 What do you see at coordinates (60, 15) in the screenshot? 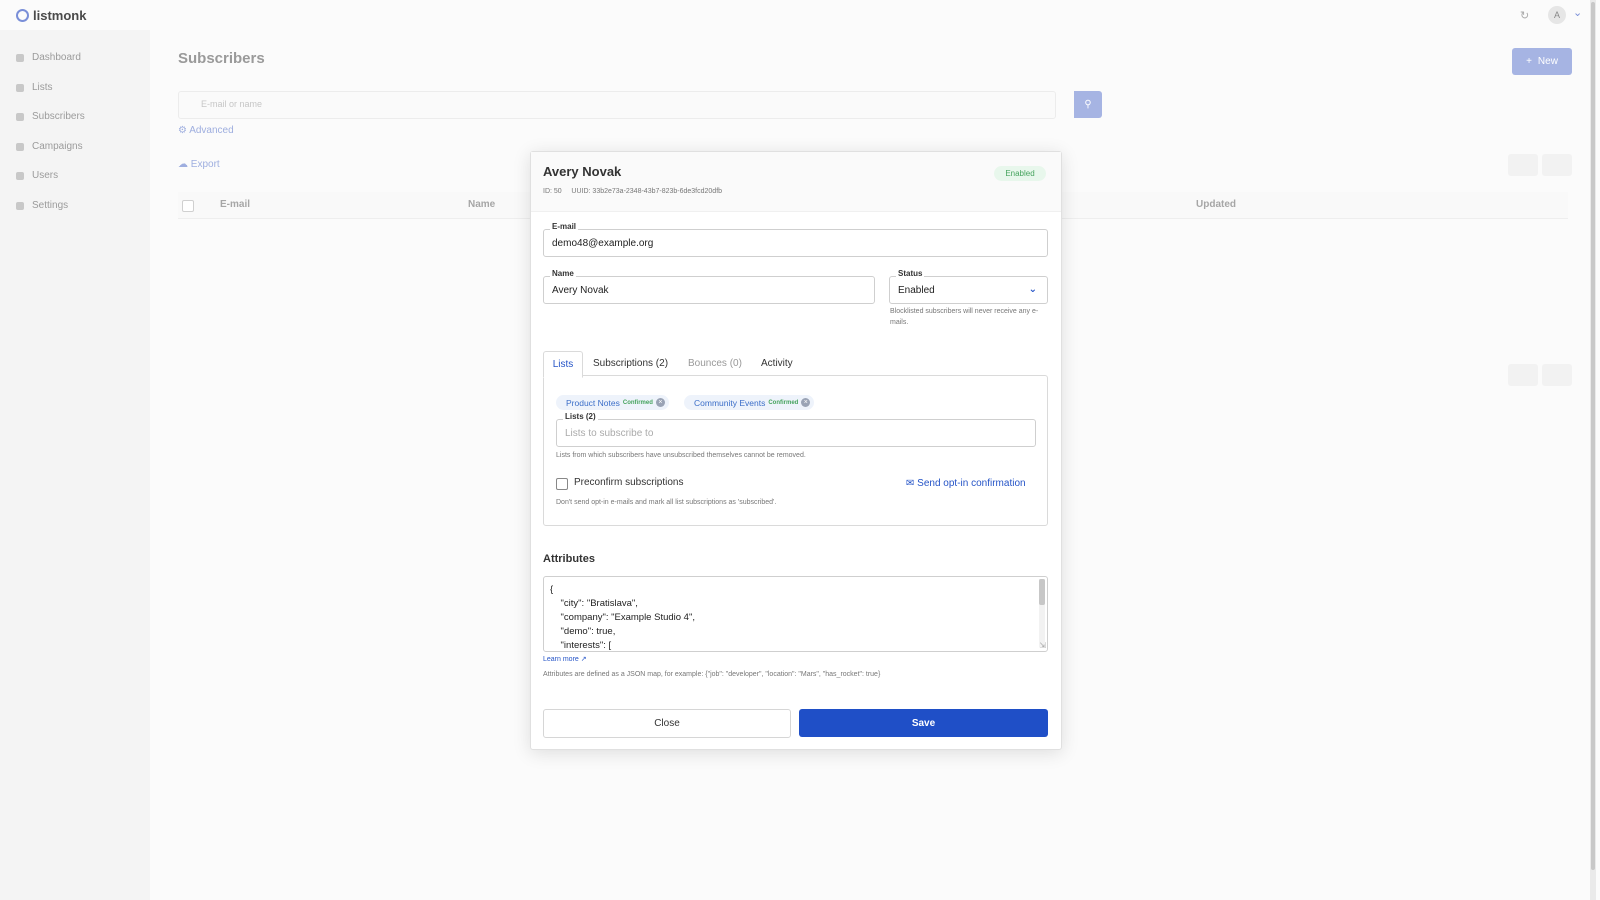
I see `logo-text: listmonk` at bounding box center [60, 15].